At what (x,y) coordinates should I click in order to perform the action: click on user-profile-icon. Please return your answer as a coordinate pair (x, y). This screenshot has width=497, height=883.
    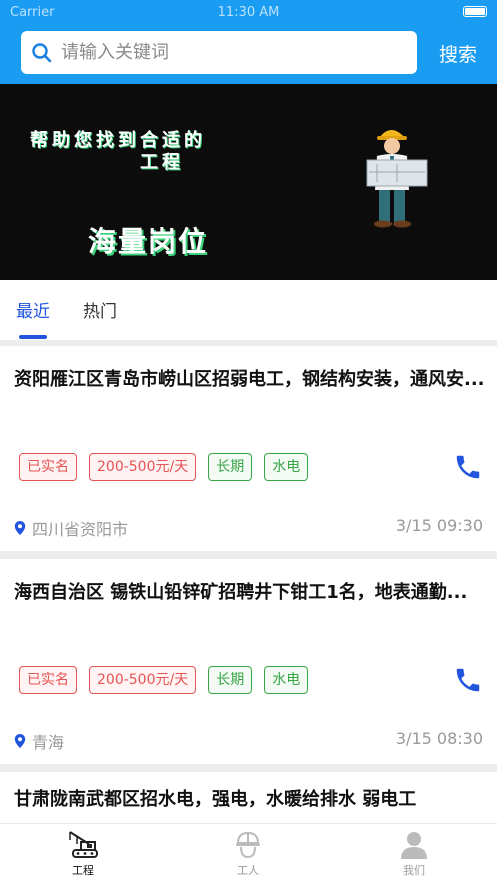
    Looking at the image, I should click on (414, 845).